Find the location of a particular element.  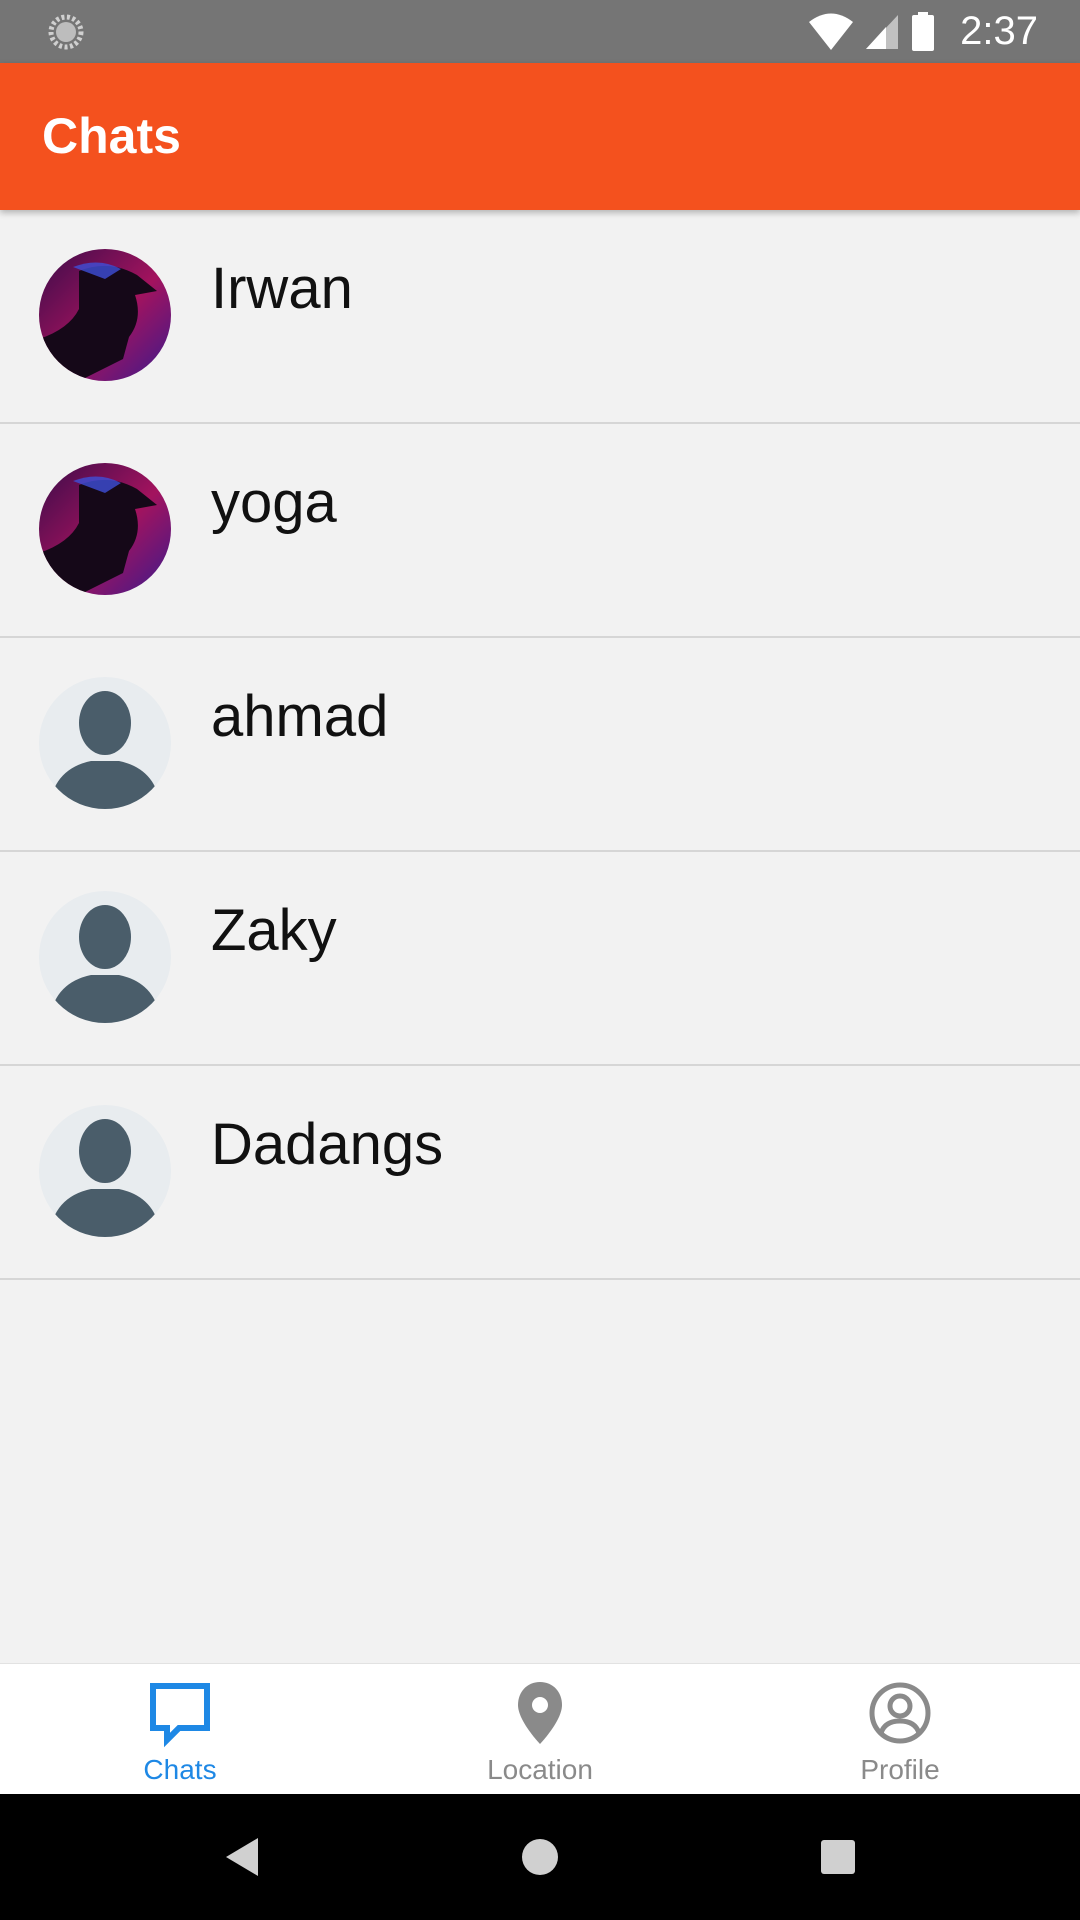

page-title: Chats is located at coordinates (111, 136).